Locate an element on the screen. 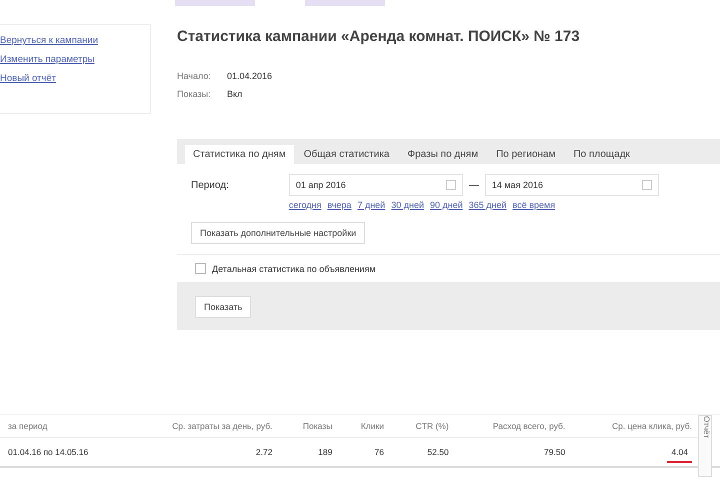 The width and height of the screenshot is (720, 480). period-link: 90 дней is located at coordinates (446, 205).